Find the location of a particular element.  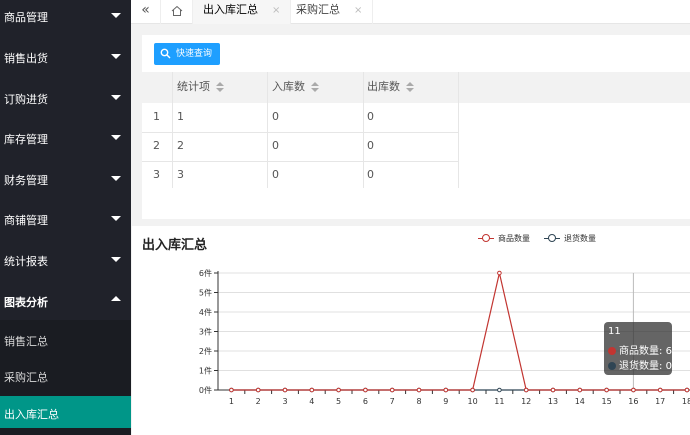

x-tick-label: 16 is located at coordinates (633, 401).